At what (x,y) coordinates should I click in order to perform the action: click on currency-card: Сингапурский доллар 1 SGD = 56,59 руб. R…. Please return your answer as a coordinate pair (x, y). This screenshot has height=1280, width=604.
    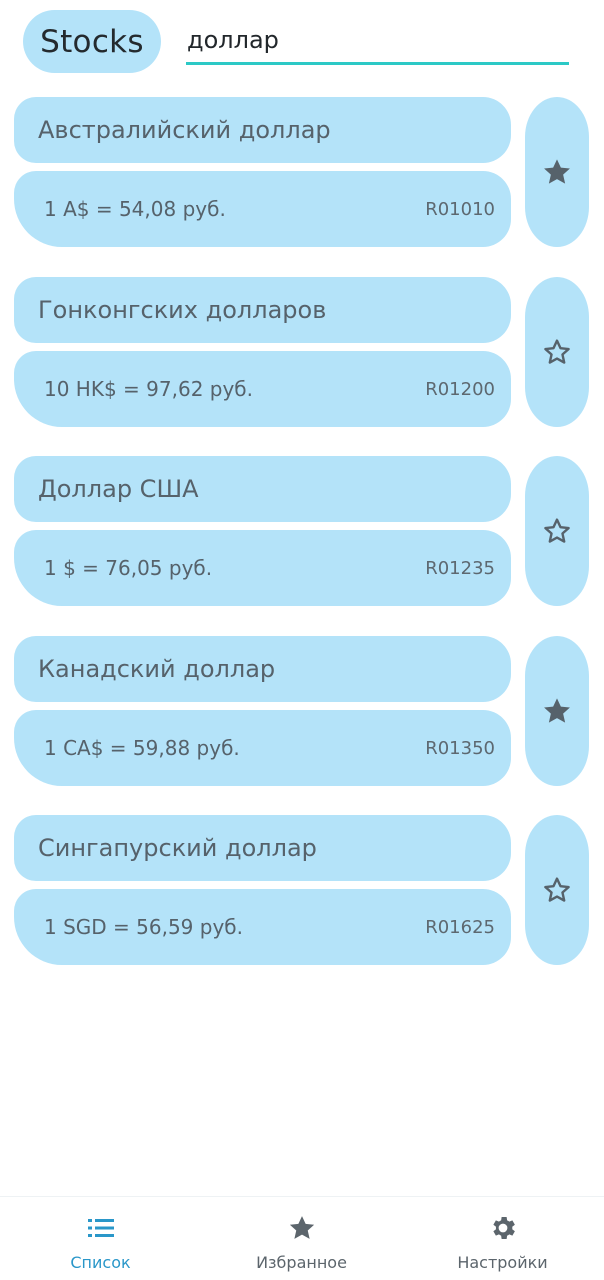
    Looking at the image, I should click on (302, 890).